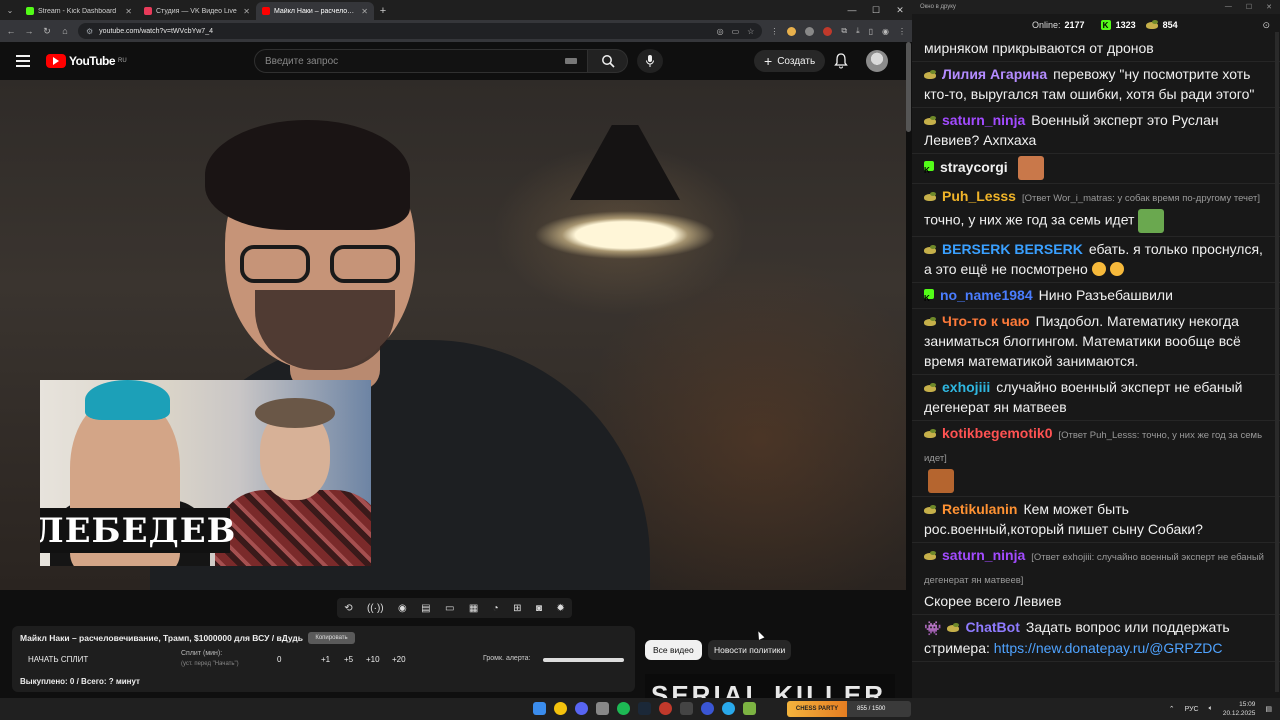 Image resolution: width=1280 pixels, height=720 pixels. What do you see at coordinates (375, 608) in the screenshot?
I see `broadcast-icon: ((·))` at bounding box center [375, 608].